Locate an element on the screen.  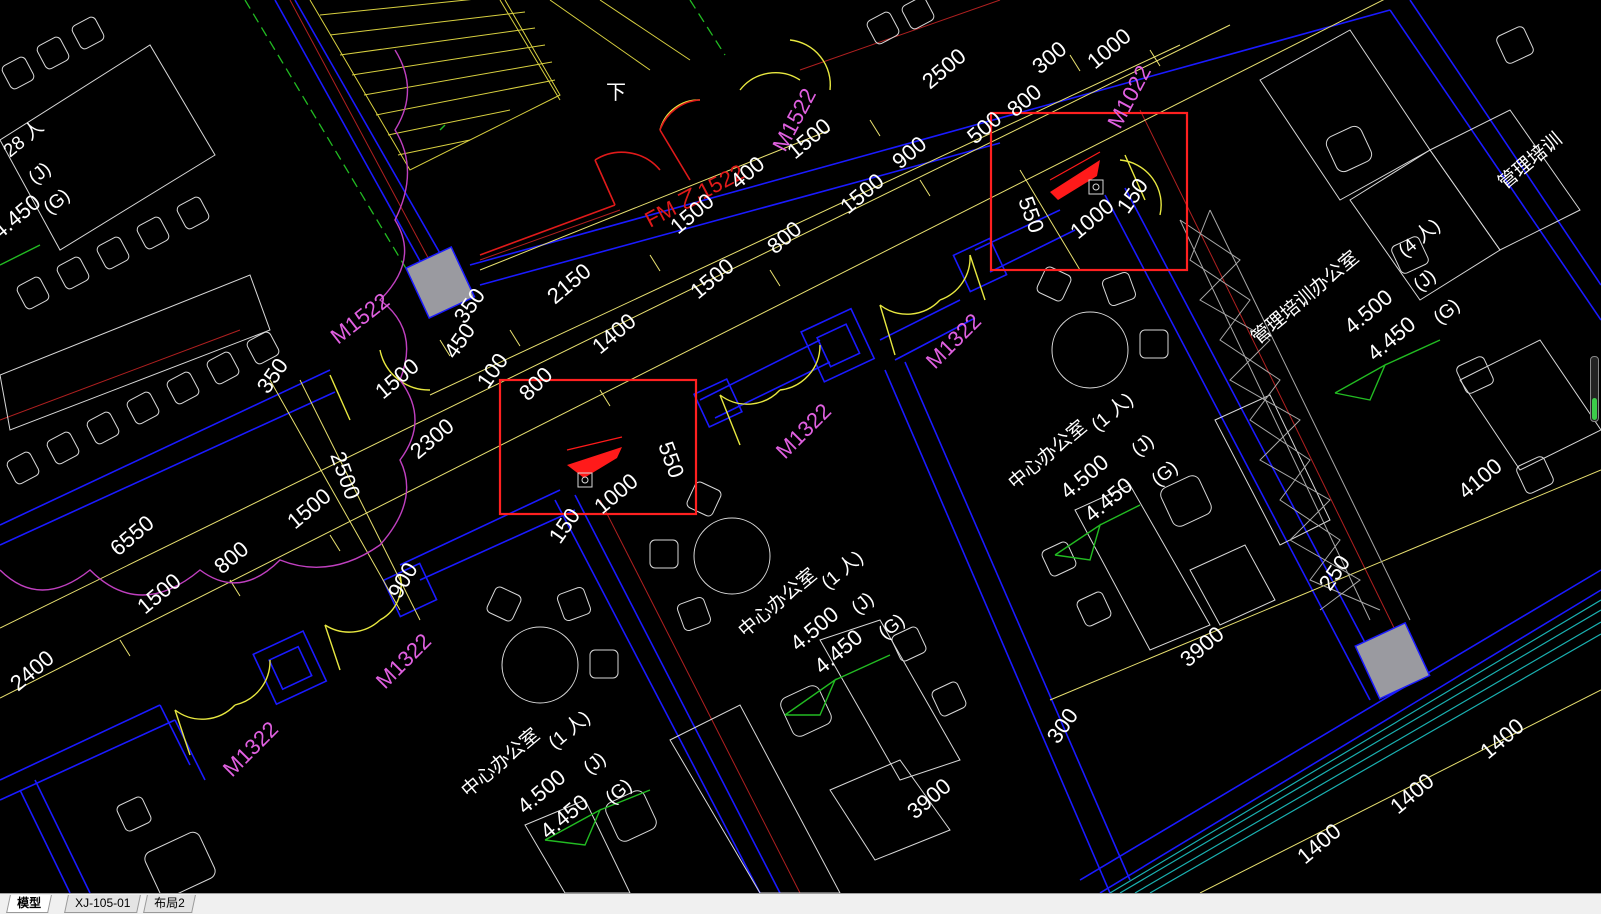
dim-550-box: 550 is located at coordinates (671, 459).